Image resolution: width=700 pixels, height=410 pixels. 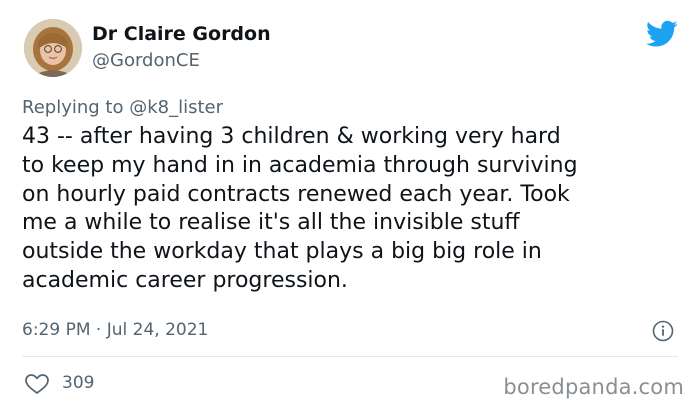 I want to click on twitter-bird-icon, so click(x=662, y=34).